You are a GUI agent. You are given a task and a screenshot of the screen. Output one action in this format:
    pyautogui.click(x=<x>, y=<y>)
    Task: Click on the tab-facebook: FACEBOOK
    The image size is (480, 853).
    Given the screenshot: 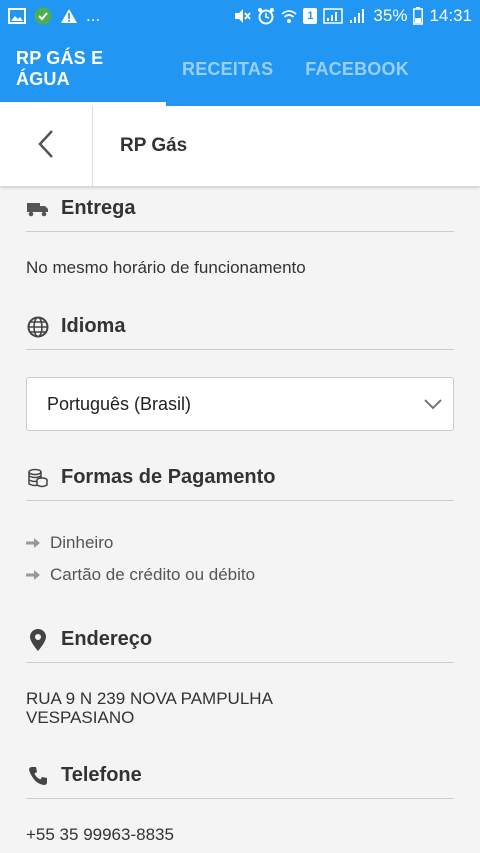 What is the action you would take?
    pyautogui.click(x=357, y=69)
    